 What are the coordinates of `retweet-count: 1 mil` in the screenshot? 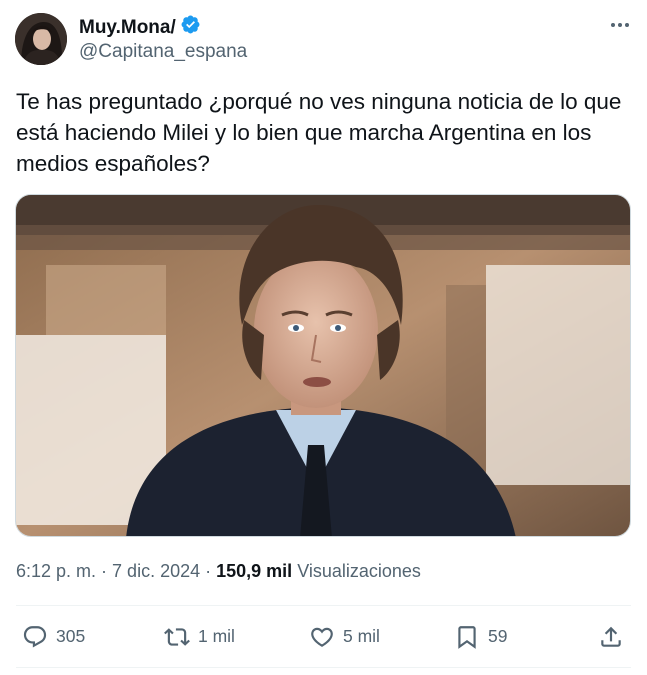 It's located at (216, 636).